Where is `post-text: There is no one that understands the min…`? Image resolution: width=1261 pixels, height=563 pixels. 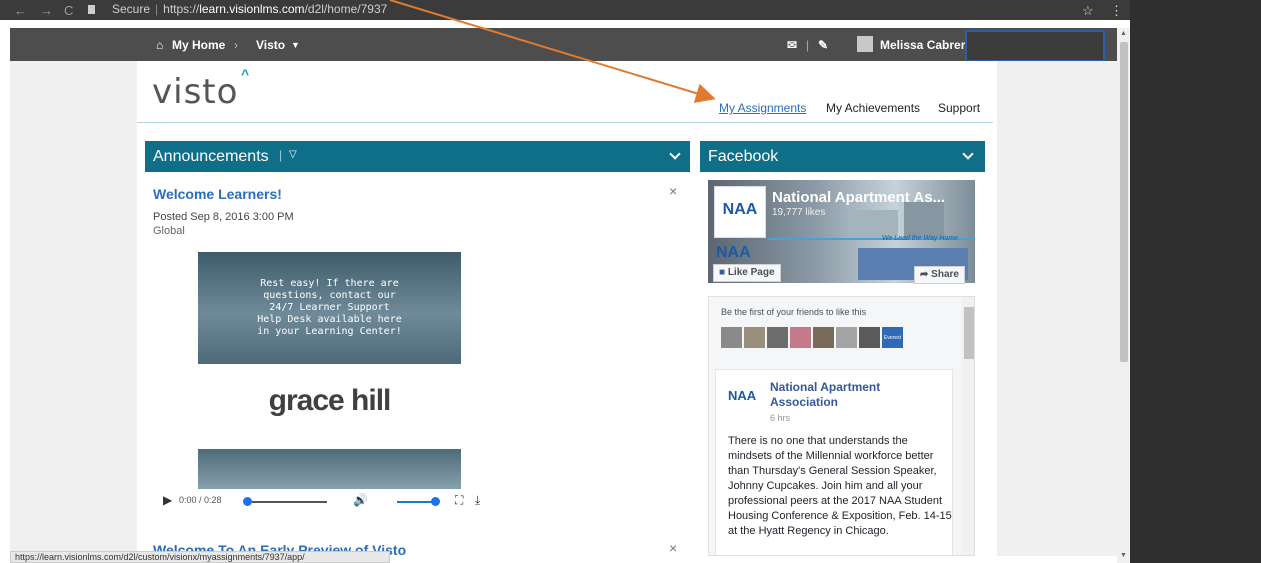
post-text: There is no one that understands the min… is located at coordinates (840, 486).